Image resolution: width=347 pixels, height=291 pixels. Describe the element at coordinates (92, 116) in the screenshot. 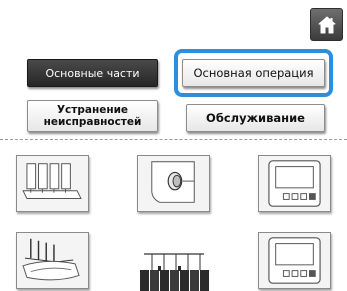

I see `troubleshooting-button: Устранение неисправностей` at that location.